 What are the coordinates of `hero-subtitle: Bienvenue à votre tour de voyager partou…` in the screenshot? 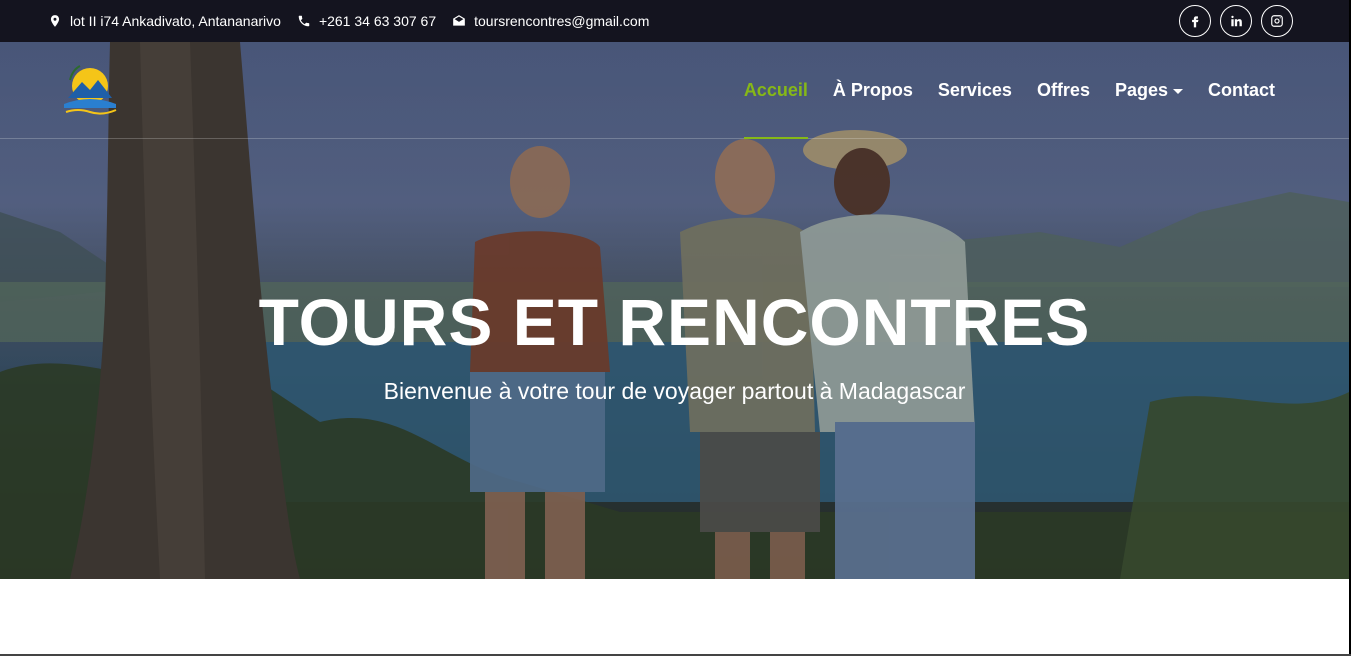 It's located at (674, 391).